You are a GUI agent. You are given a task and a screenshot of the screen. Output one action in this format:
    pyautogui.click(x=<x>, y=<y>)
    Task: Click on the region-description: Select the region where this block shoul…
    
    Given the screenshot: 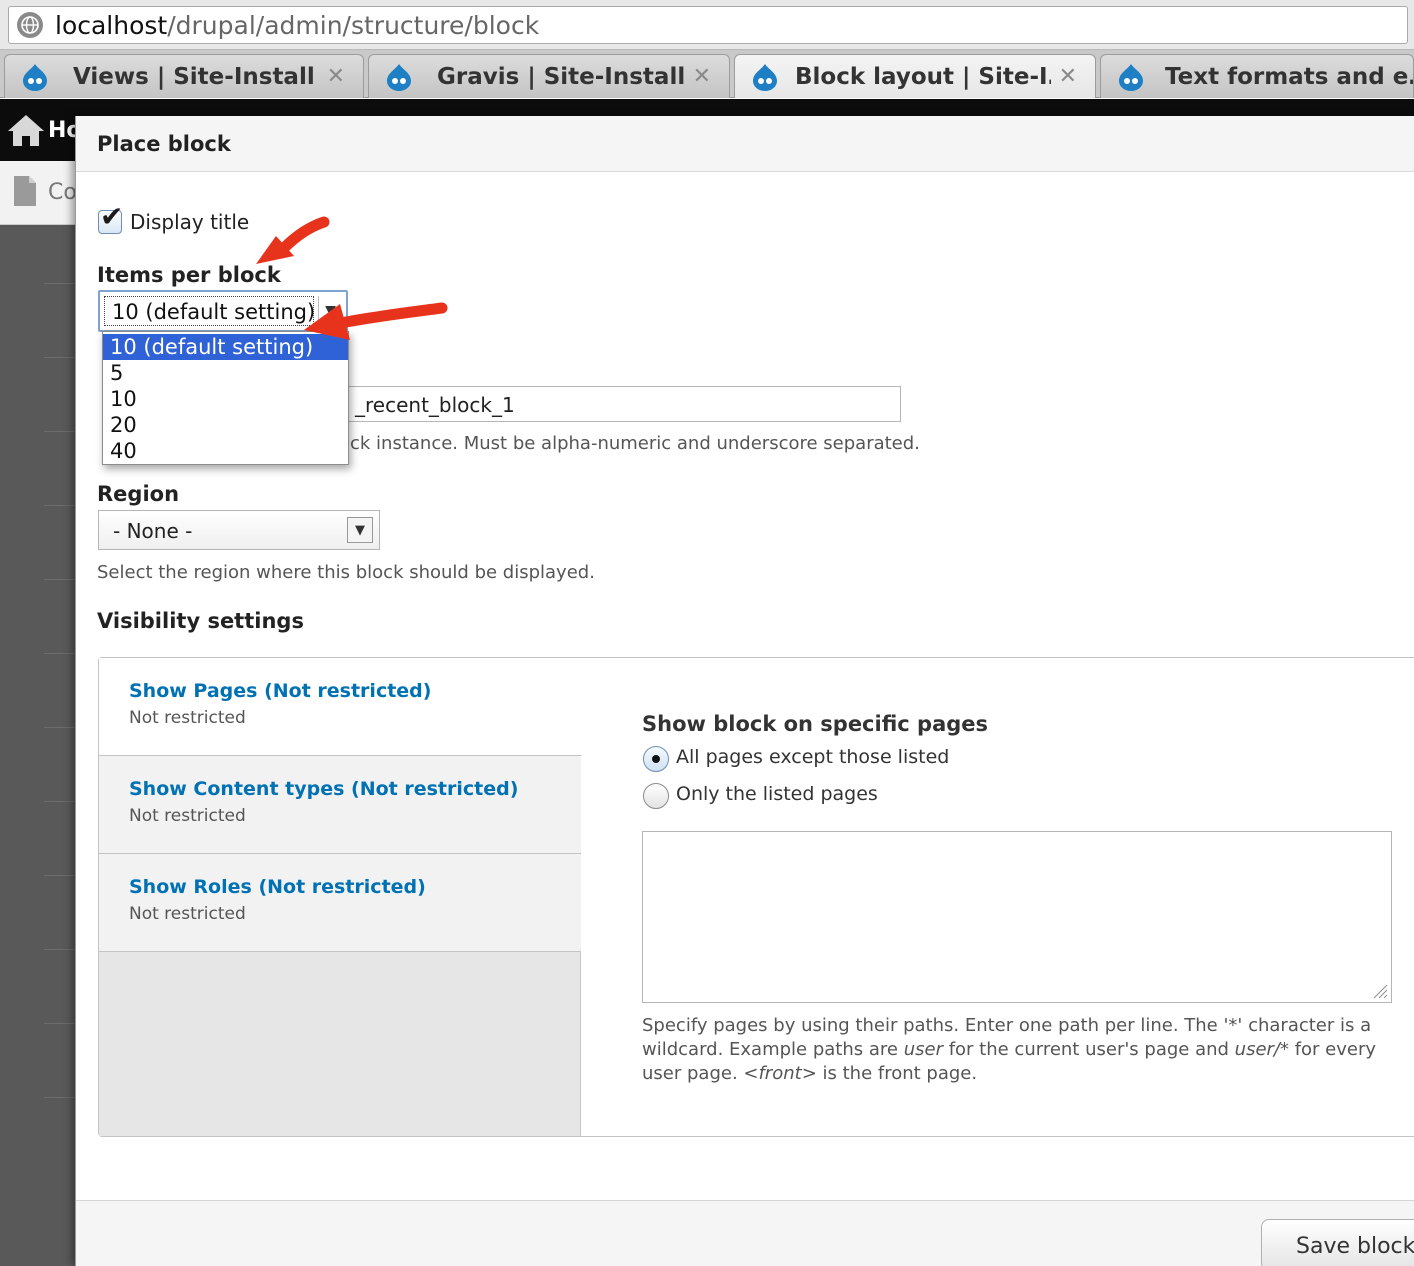 What is the action you would take?
    pyautogui.click(x=346, y=572)
    